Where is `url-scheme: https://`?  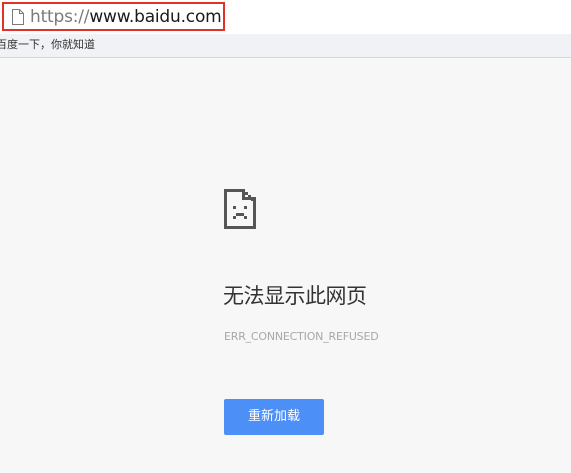
url-scheme: https:// is located at coordinates (60, 16).